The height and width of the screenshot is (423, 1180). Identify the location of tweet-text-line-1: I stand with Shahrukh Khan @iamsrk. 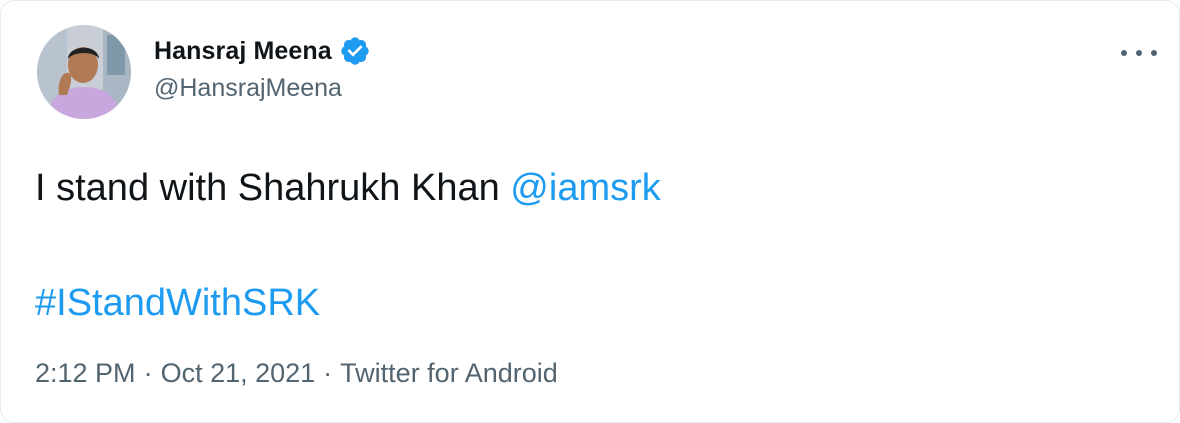
(348, 188).